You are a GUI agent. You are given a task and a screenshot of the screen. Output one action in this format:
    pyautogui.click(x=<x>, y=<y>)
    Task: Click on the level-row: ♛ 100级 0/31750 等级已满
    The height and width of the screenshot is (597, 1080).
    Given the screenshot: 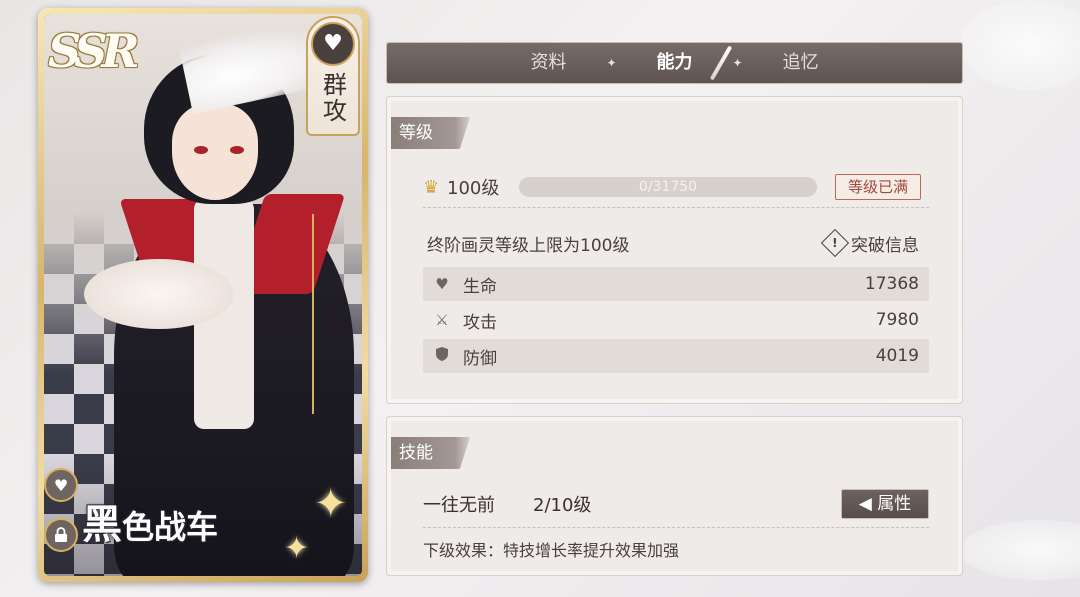 What is the action you would take?
    pyautogui.click(x=676, y=187)
    